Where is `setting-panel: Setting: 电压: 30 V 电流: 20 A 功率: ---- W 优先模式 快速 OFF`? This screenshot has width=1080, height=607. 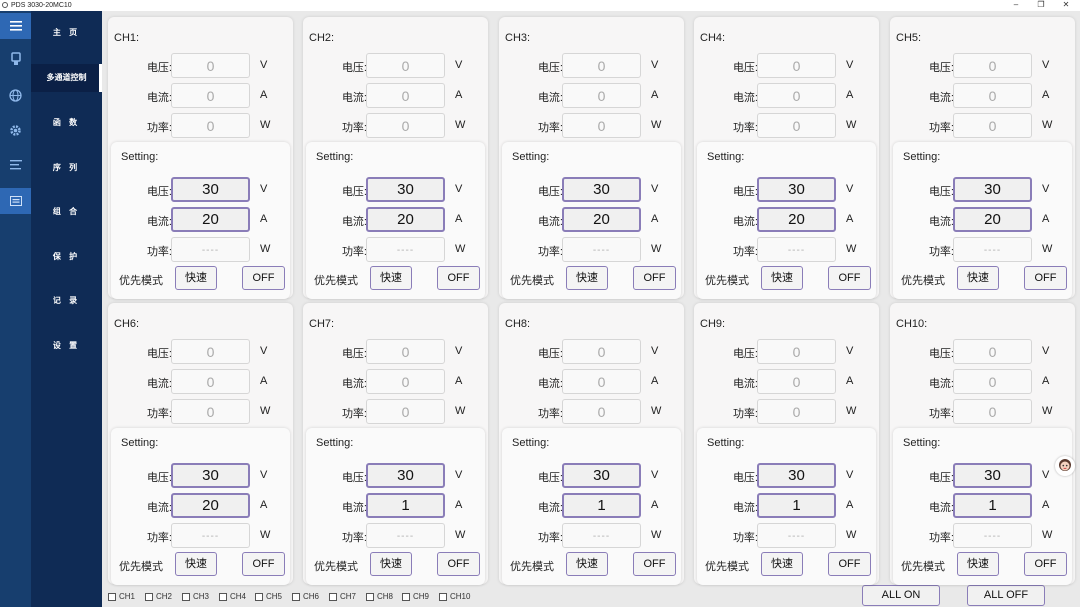 setting-panel: Setting: 电压: 30 V 电流: 20 A 功率: ---- W 优先模式 快速 OFF is located at coordinates (786, 220).